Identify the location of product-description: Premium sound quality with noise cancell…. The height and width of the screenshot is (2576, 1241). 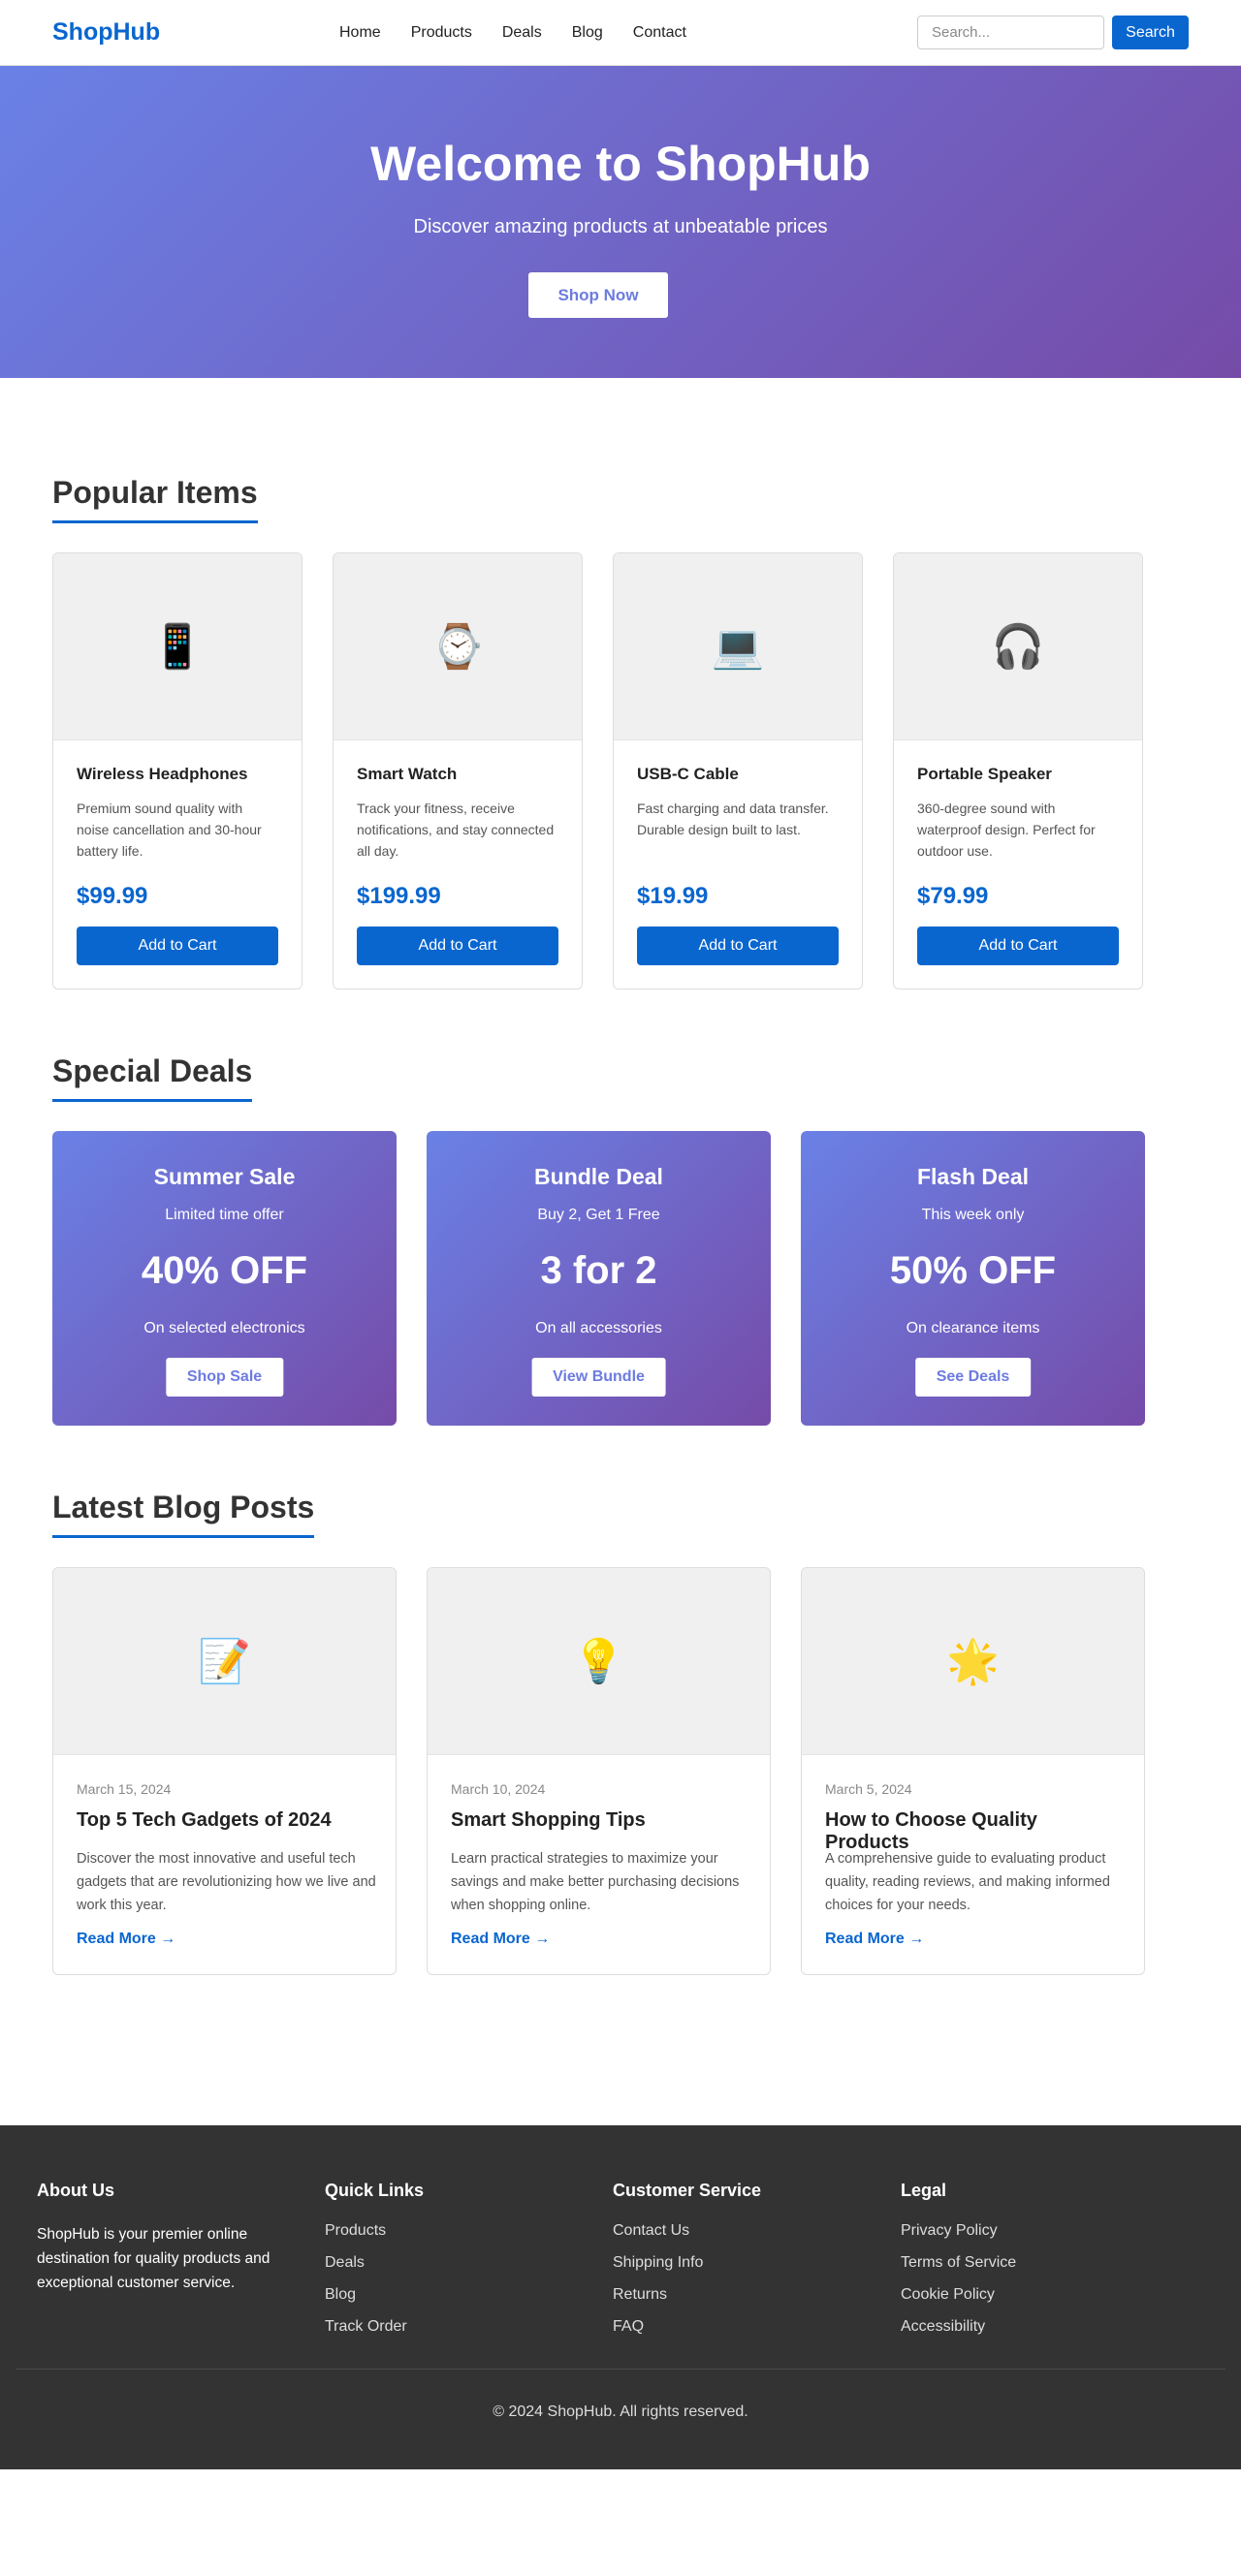
(169, 830).